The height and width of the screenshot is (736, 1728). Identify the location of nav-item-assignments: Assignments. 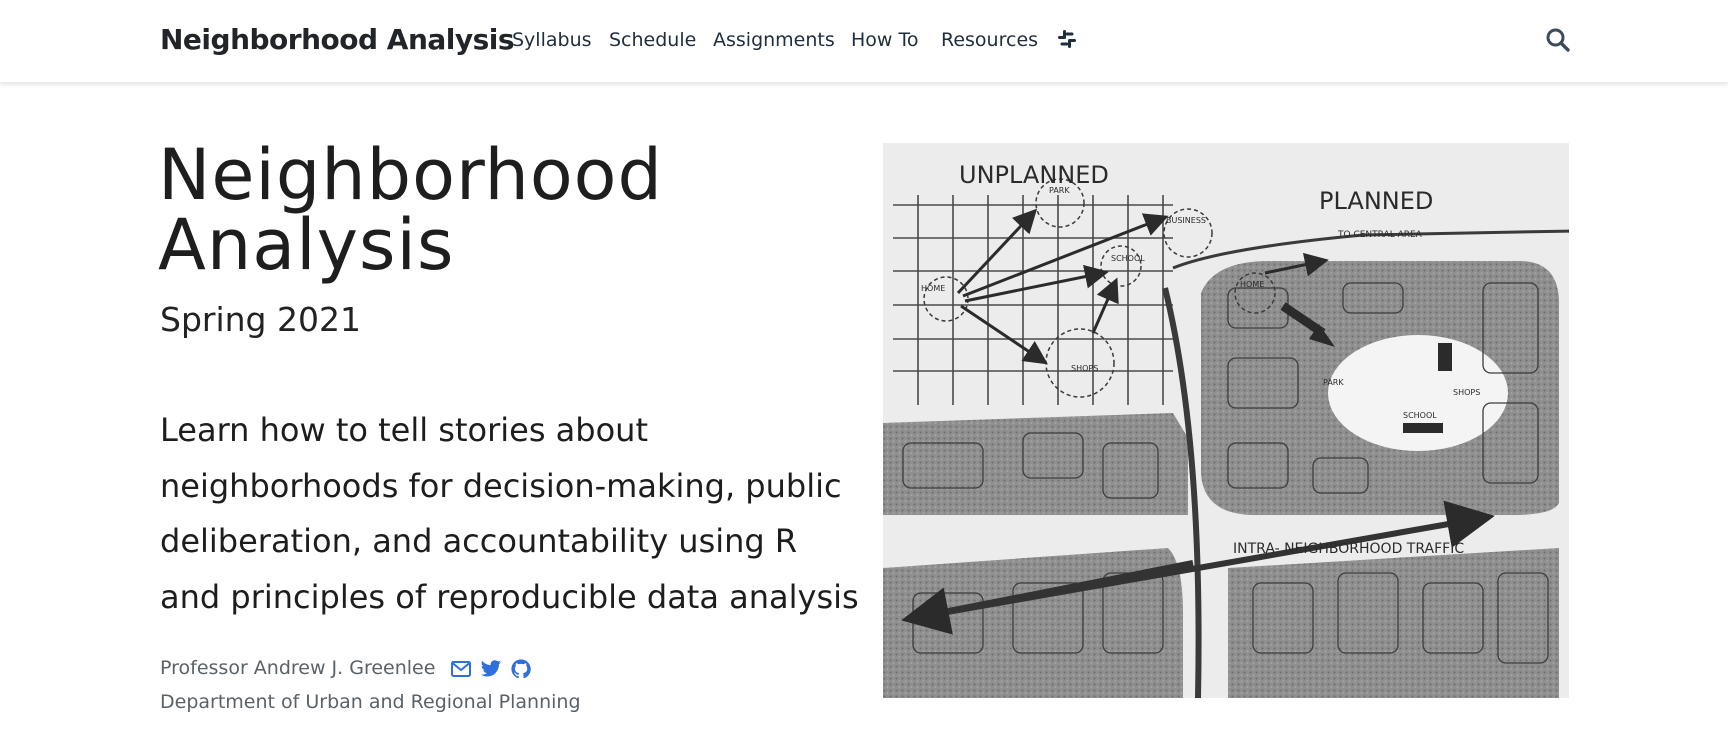
(774, 40).